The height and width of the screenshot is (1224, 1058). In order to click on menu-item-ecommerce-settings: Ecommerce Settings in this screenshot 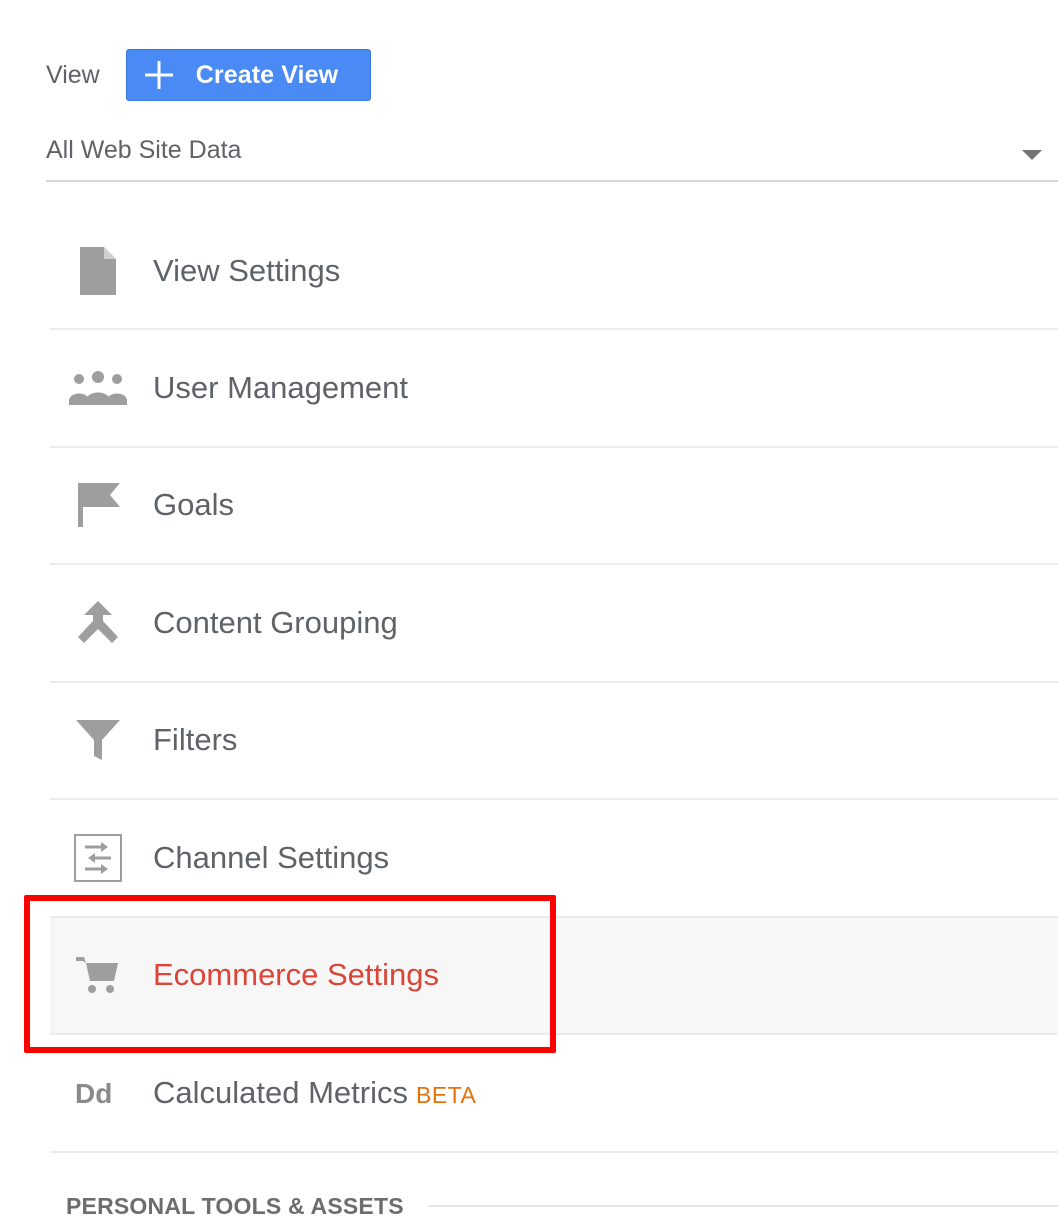, I will do `click(554, 976)`.